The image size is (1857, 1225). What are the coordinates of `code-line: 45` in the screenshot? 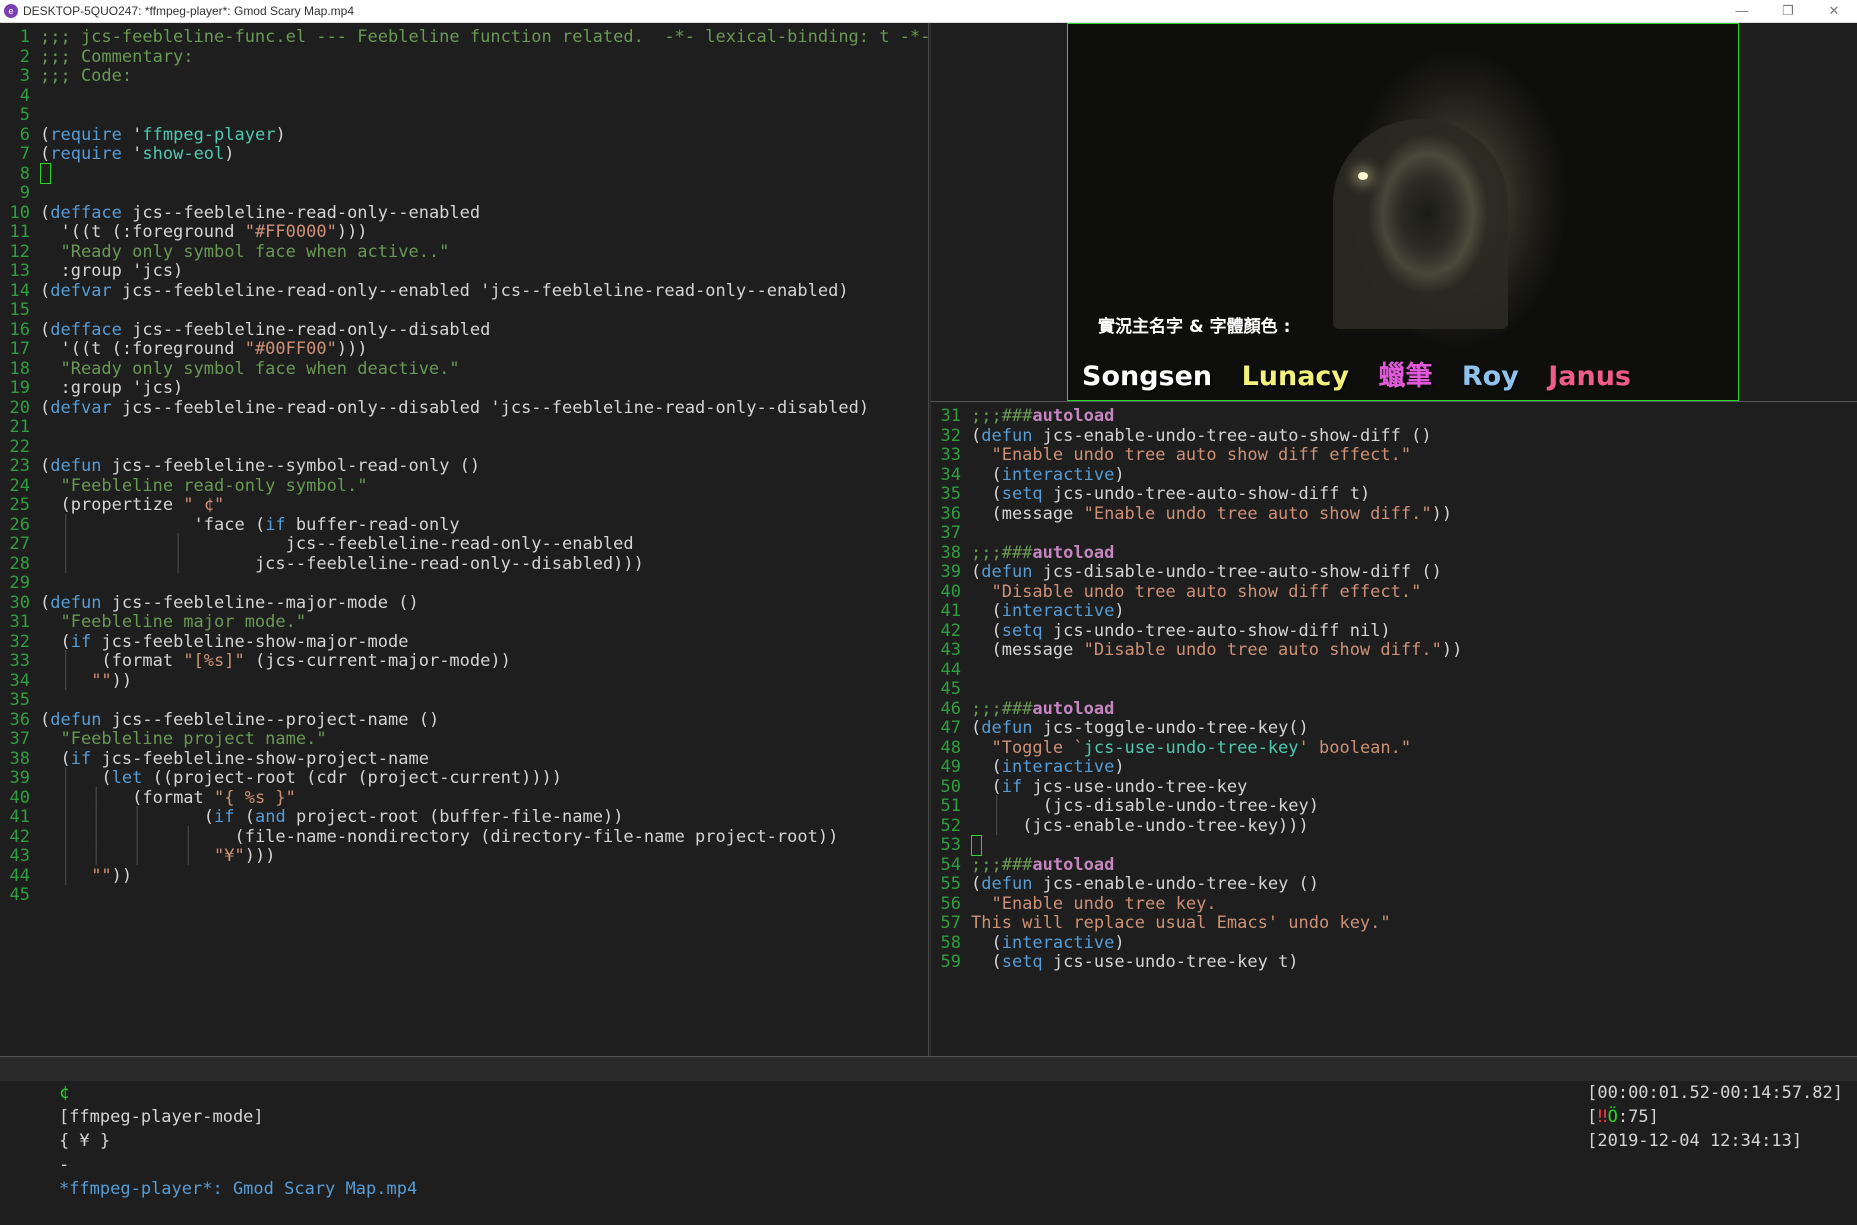 It's located at (20, 895).